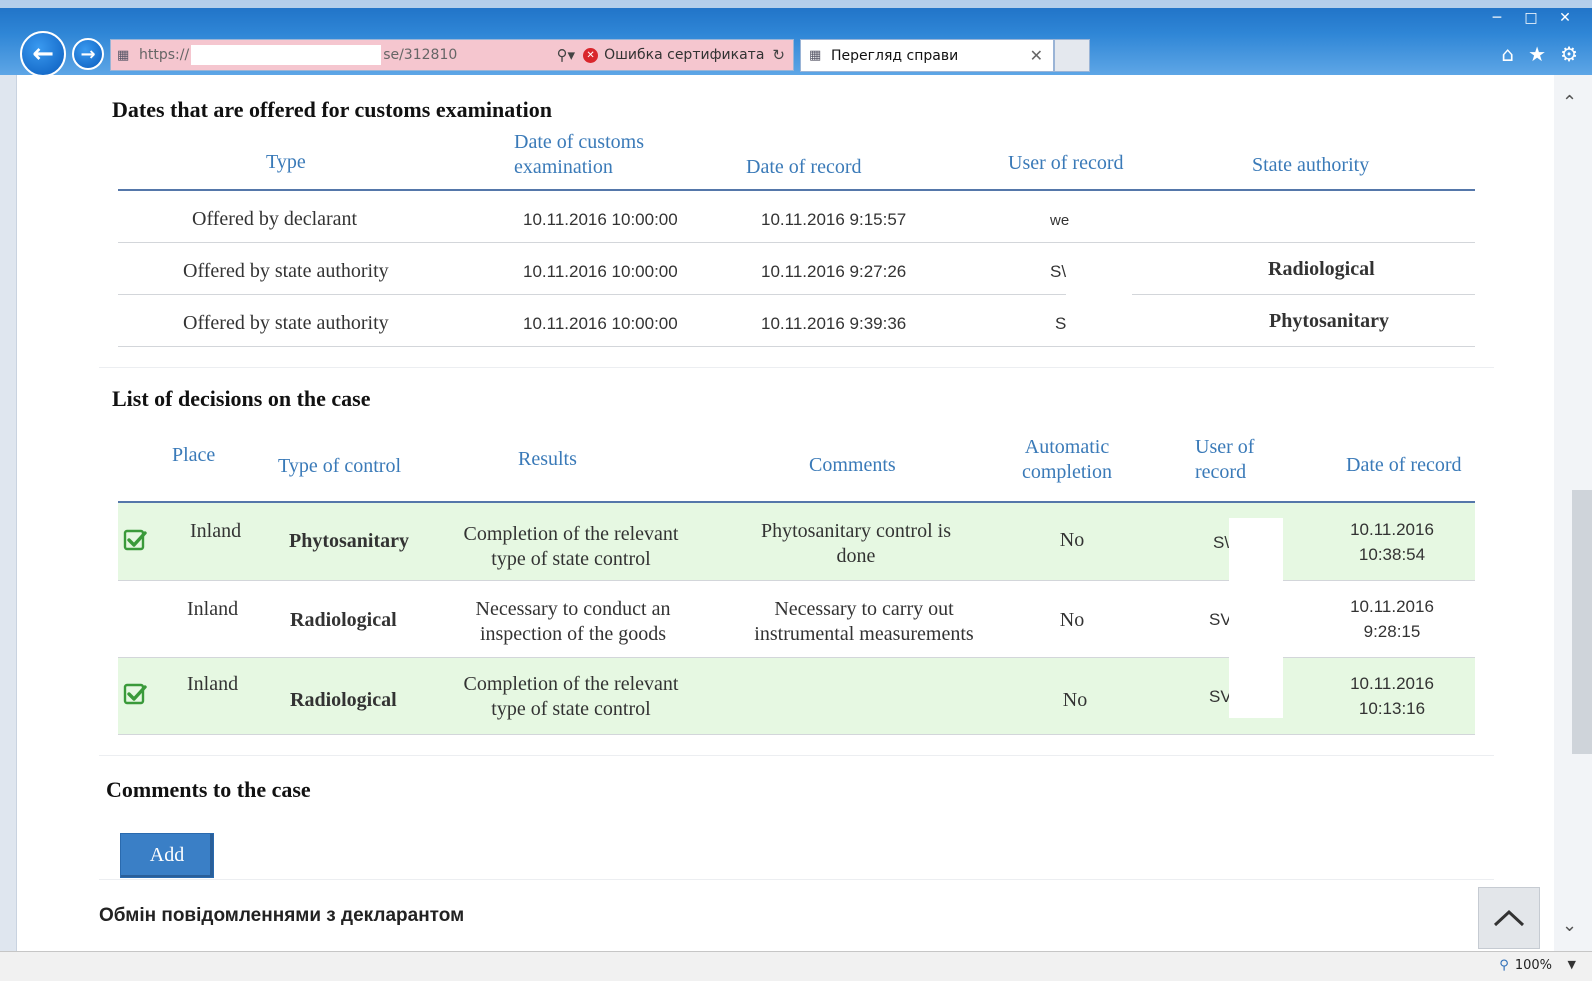  Describe the element at coordinates (1504, 965) in the screenshot. I see `zoom-magnifier-icon: ⚲` at that location.